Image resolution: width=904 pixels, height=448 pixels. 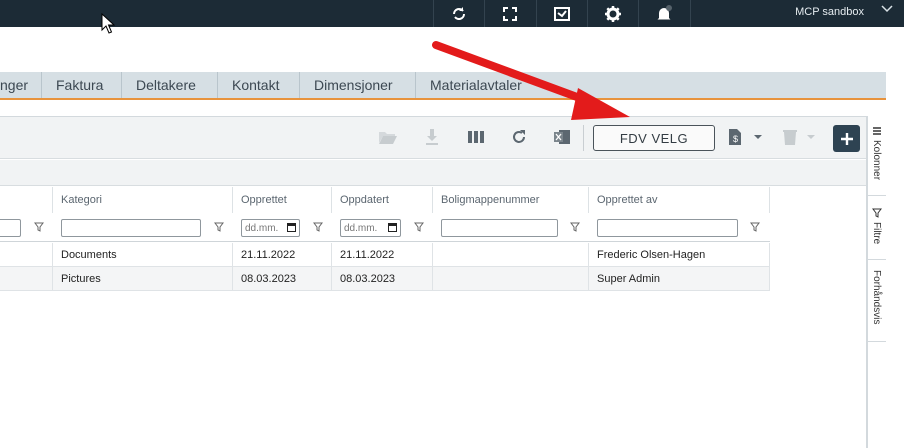 What do you see at coordinates (358, 85) in the screenshot?
I see `tab-dimensjoner: Dimensjoner` at bounding box center [358, 85].